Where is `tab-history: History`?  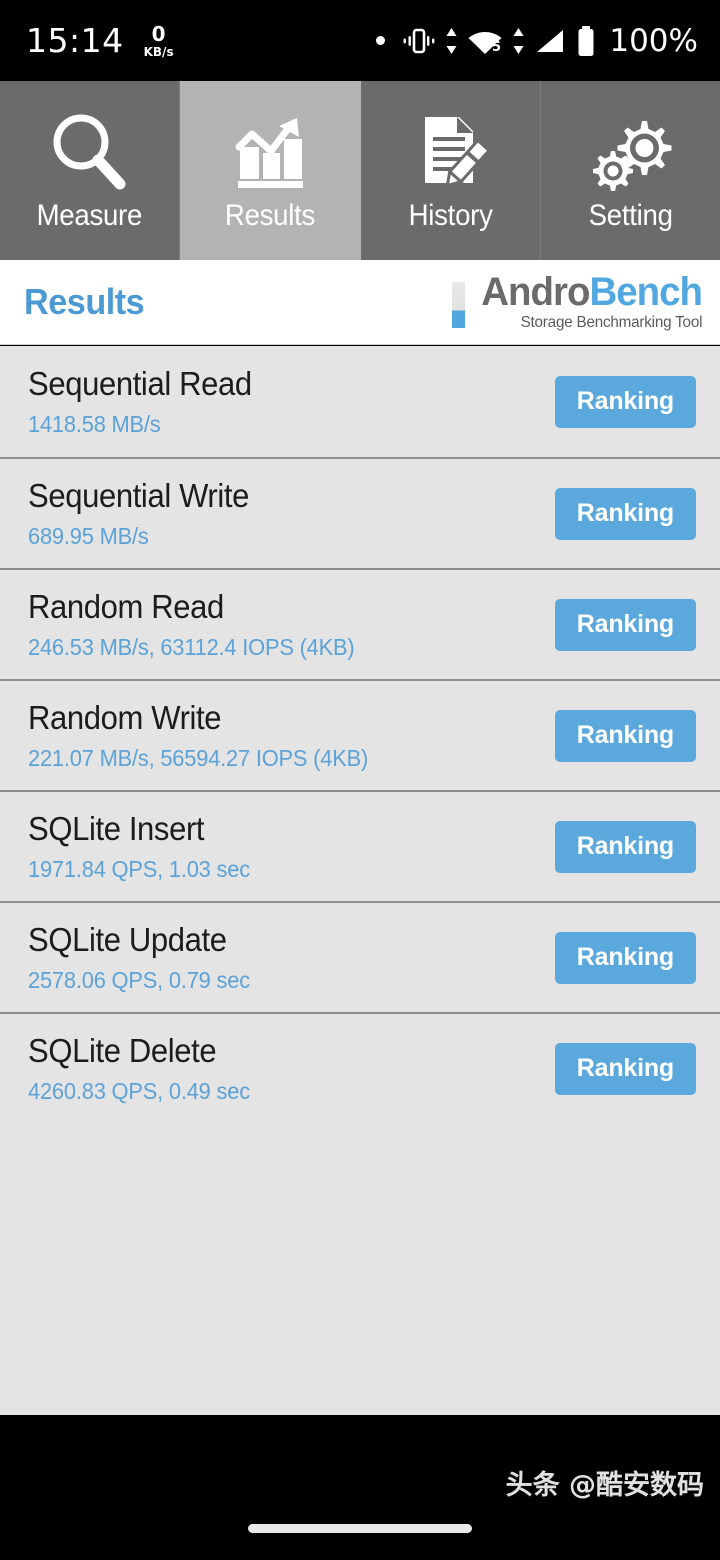
tab-history: History is located at coordinates (450, 170).